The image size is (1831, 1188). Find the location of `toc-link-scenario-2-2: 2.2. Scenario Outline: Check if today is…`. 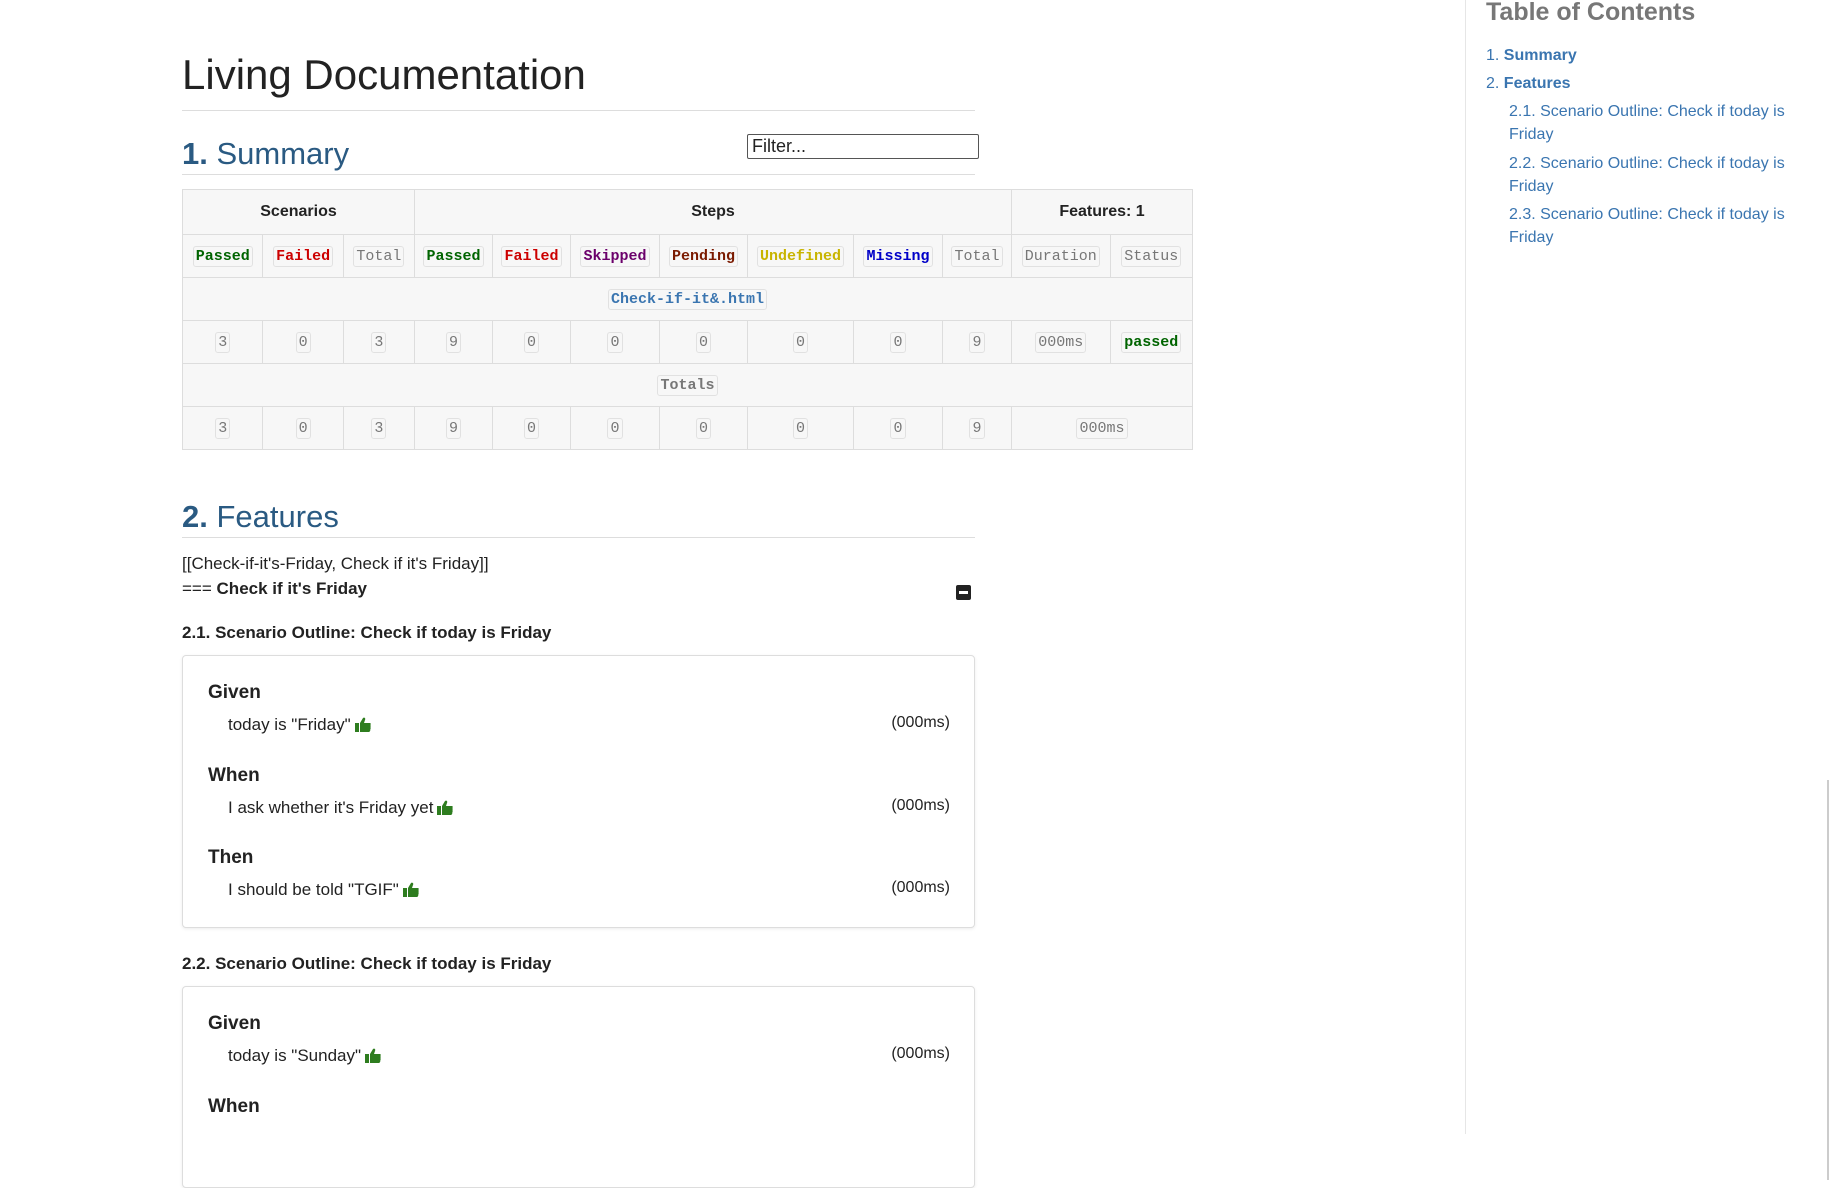

toc-link-scenario-2-2: 2.2. Scenario Outline: Check if today is… is located at coordinates (1647, 175).